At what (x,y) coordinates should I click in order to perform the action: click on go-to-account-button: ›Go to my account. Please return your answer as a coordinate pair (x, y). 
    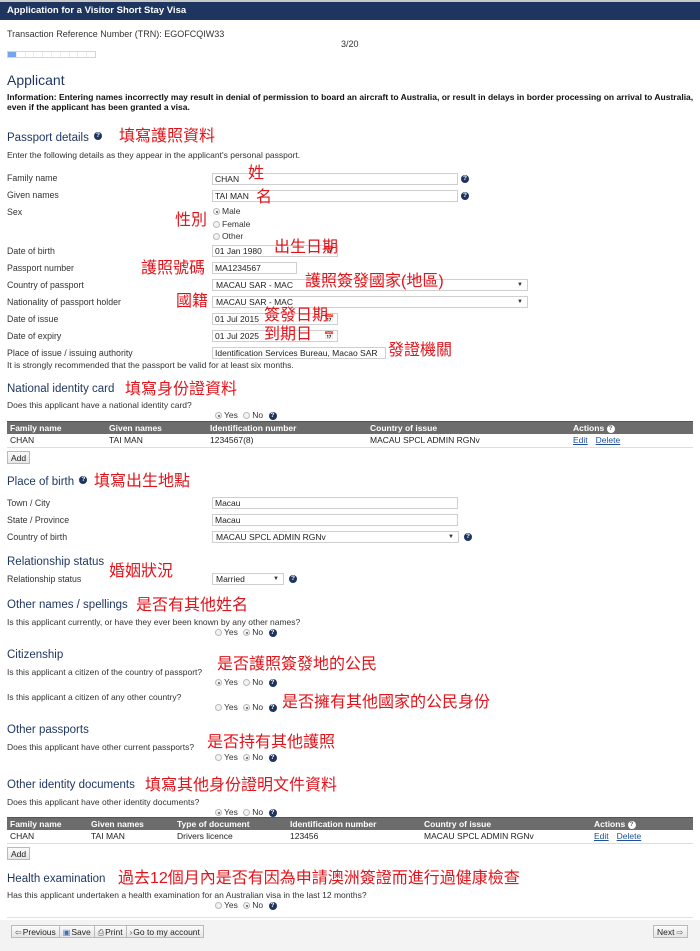
    Looking at the image, I should click on (164, 931).